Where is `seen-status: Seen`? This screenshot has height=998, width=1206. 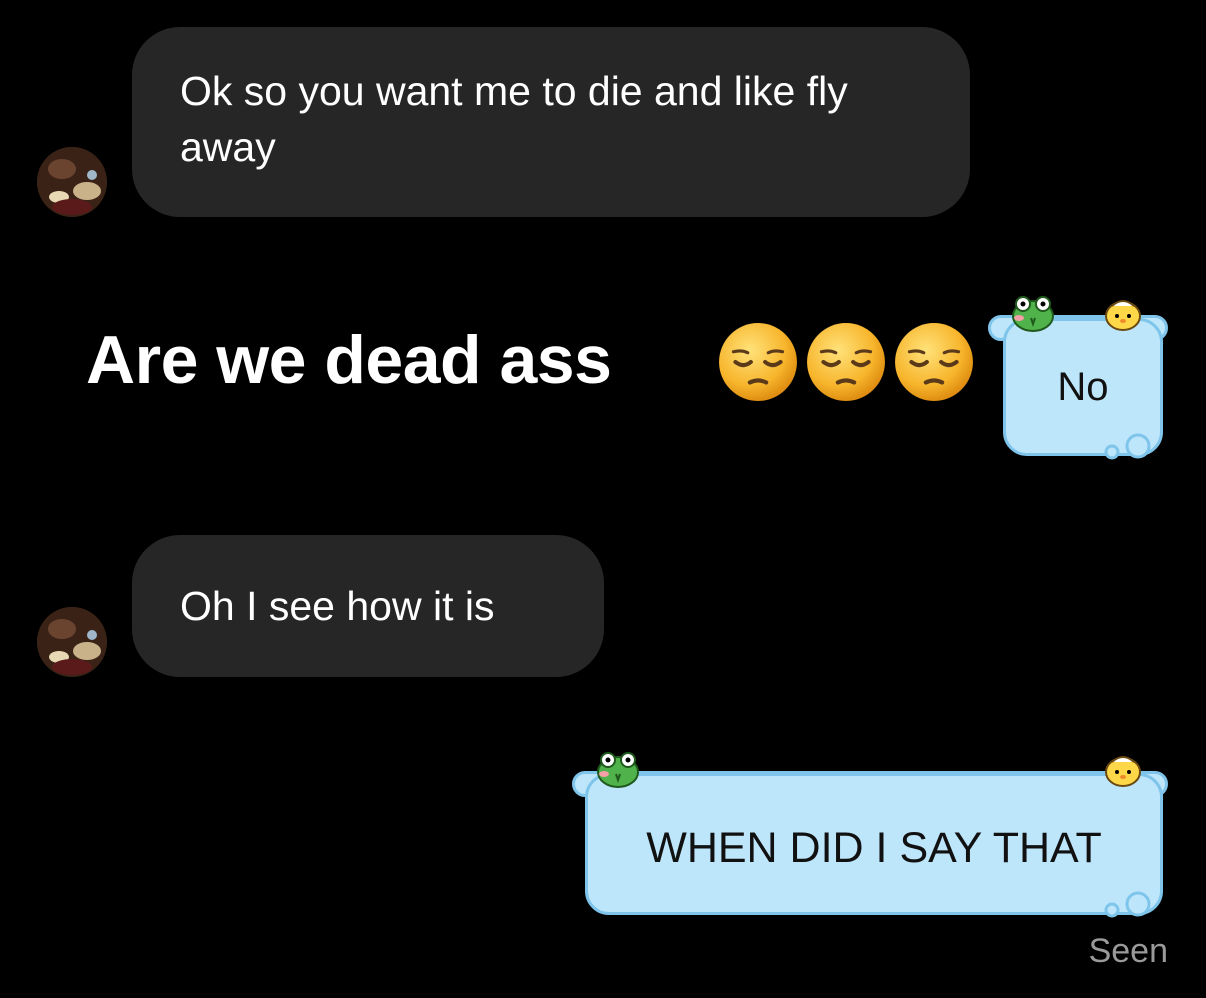 seen-status: Seen is located at coordinates (1128, 951).